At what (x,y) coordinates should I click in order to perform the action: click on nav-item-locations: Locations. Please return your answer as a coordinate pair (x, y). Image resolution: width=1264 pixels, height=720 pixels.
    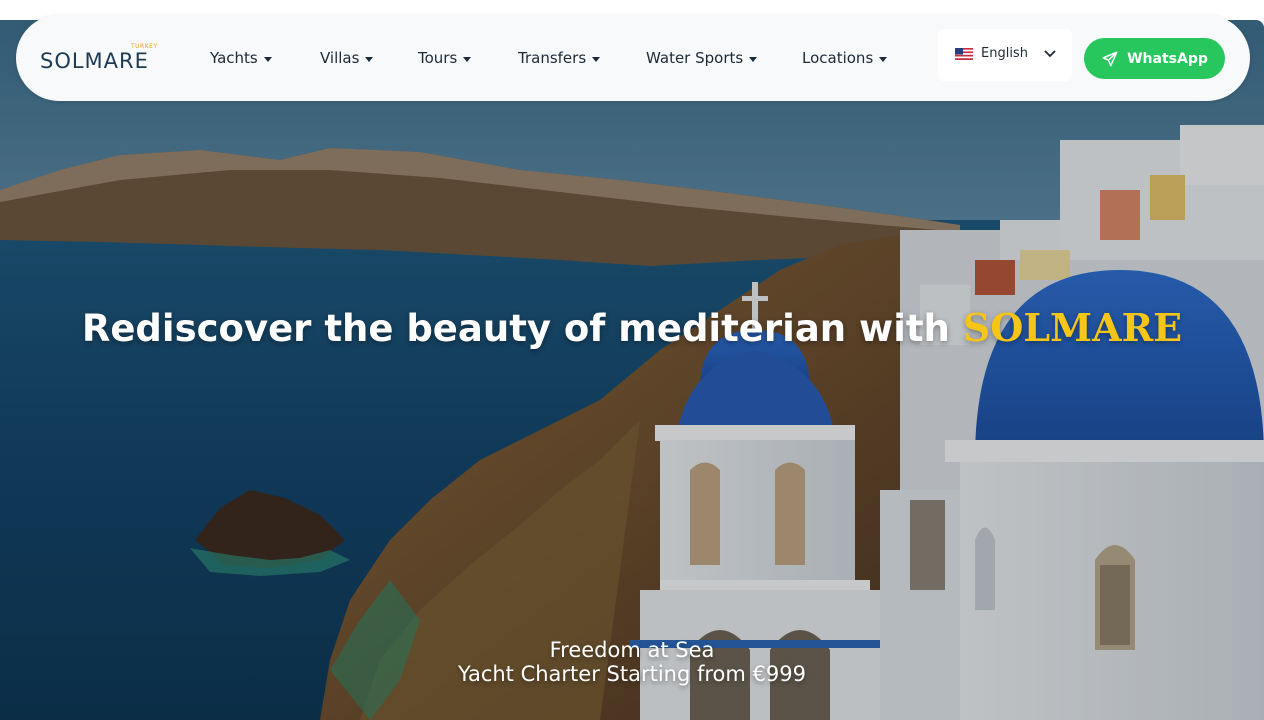
    Looking at the image, I should click on (845, 58).